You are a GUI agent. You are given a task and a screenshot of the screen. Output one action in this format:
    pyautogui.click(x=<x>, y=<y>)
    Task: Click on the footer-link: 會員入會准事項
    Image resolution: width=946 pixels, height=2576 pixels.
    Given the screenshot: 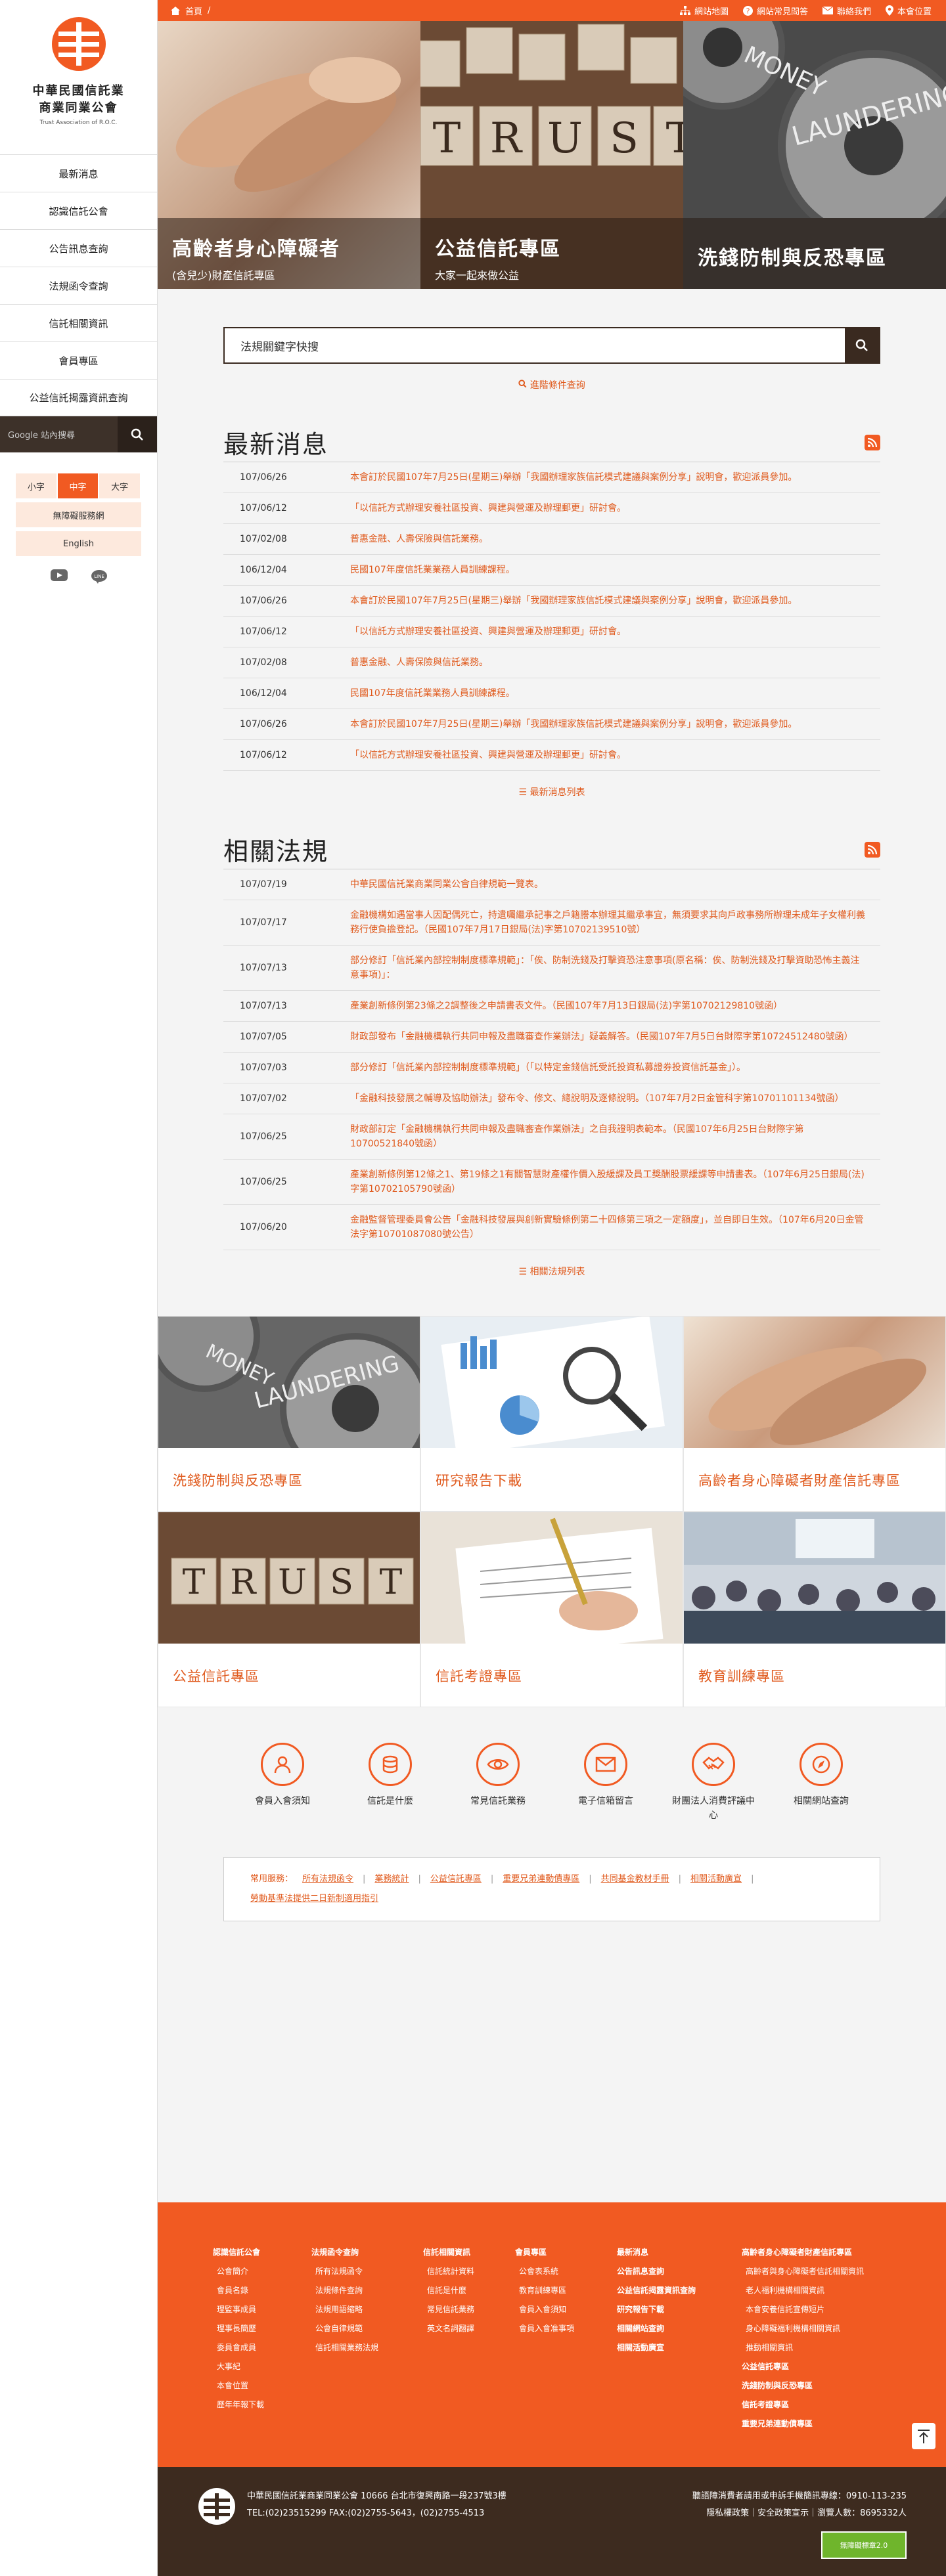 What is the action you would take?
    pyautogui.click(x=566, y=2328)
    